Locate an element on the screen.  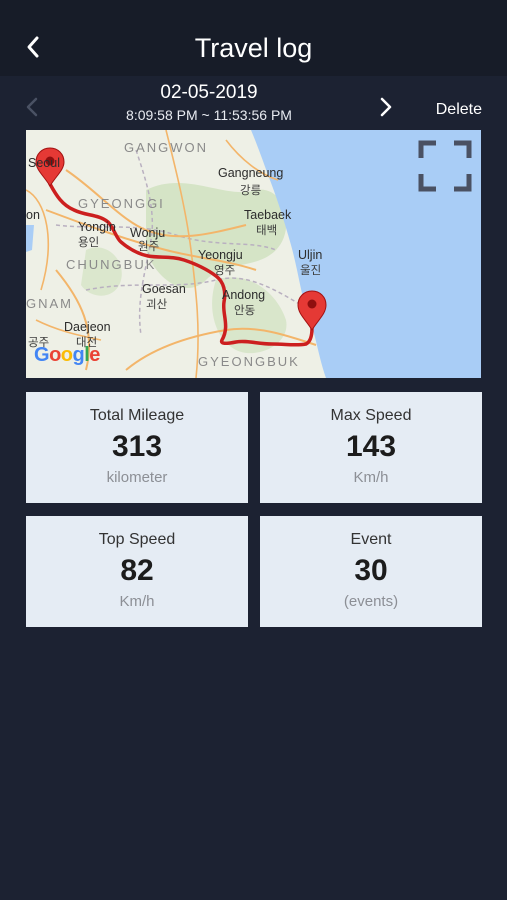
stat-value: 313 is located at coordinates (137, 446).